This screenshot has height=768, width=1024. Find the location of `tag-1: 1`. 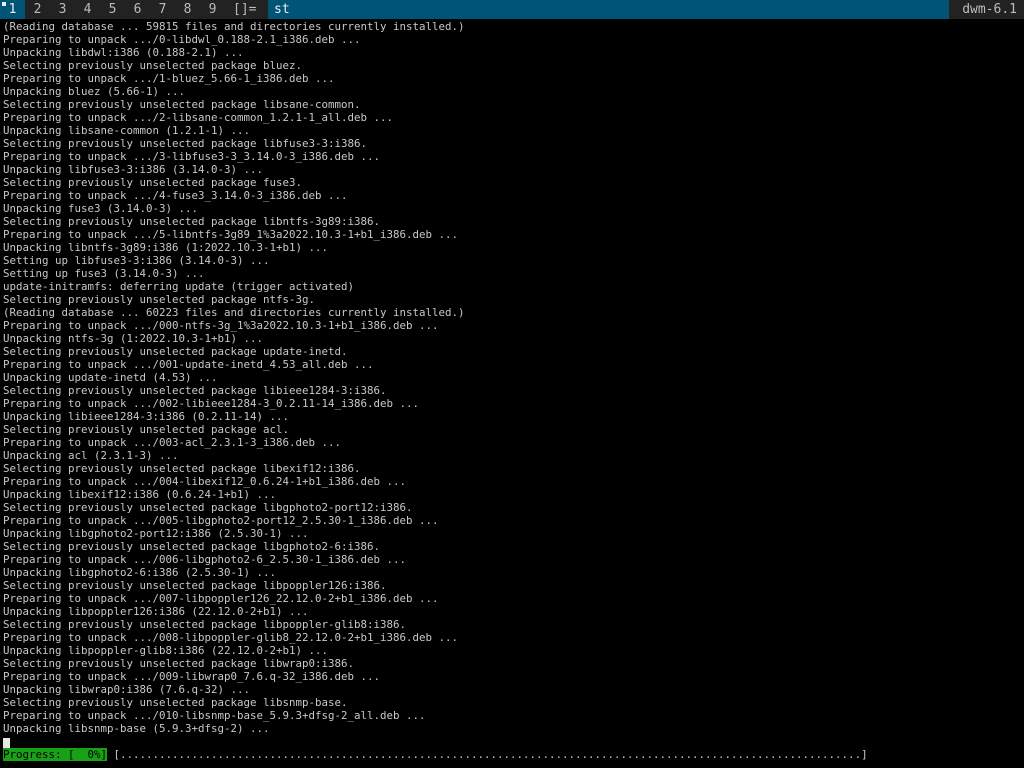

tag-1: 1 is located at coordinates (12, 9).